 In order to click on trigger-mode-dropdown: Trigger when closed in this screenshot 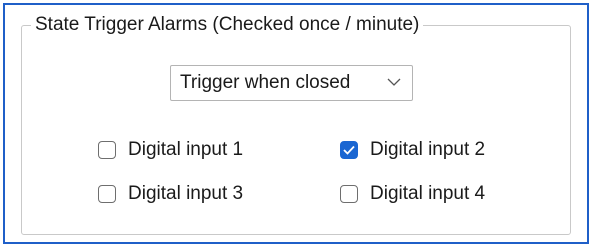, I will do `click(291, 83)`.